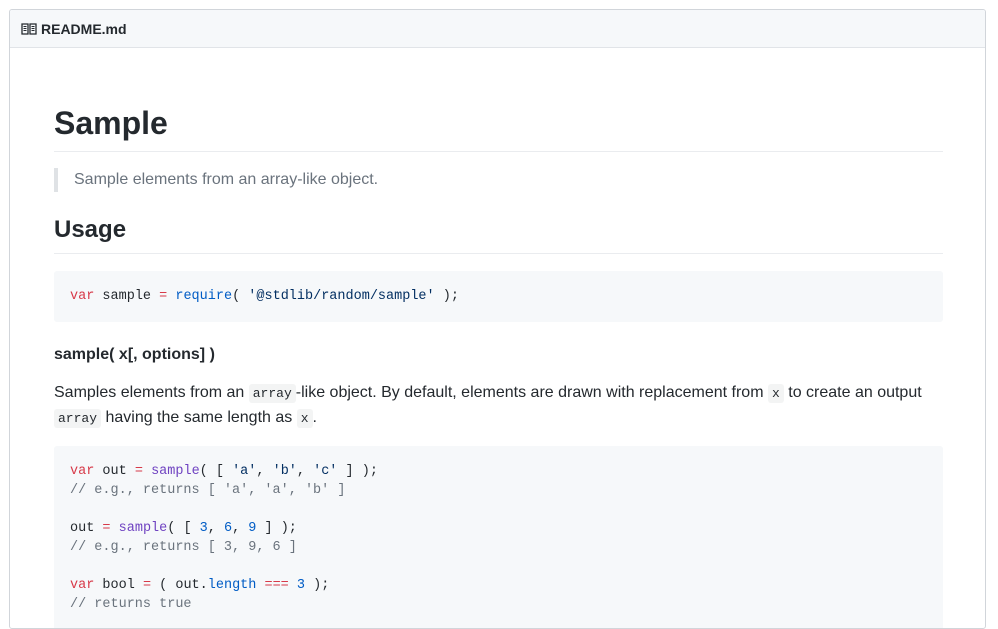  What do you see at coordinates (134, 354) in the screenshot?
I see `function-signature: sample( x[, options] )` at bounding box center [134, 354].